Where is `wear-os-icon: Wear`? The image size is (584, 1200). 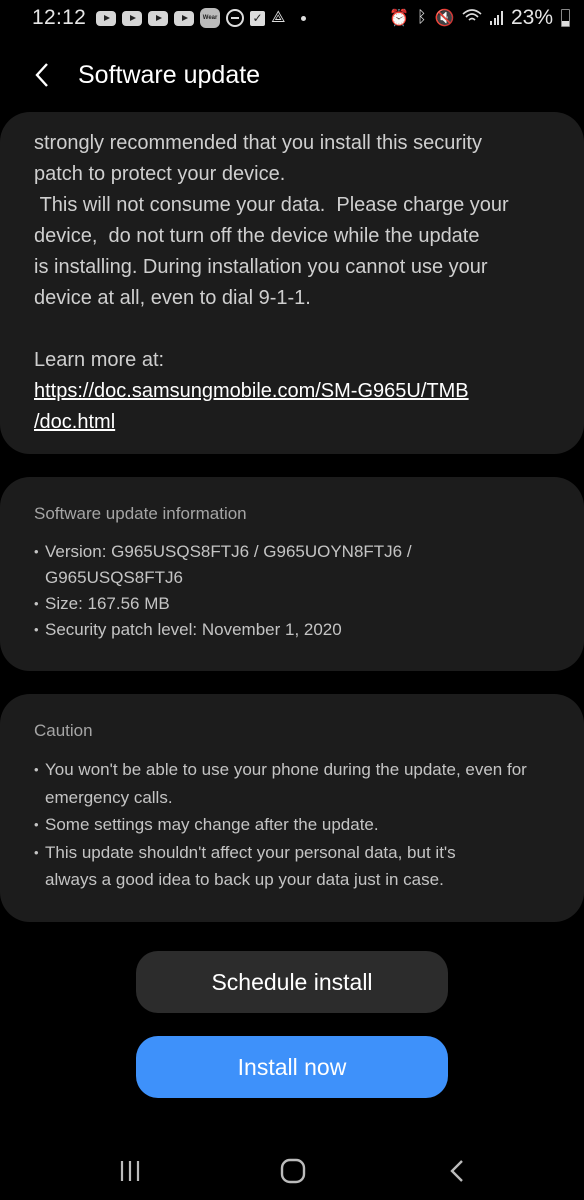
wear-os-icon: Wear is located at coordinates (210, 18).